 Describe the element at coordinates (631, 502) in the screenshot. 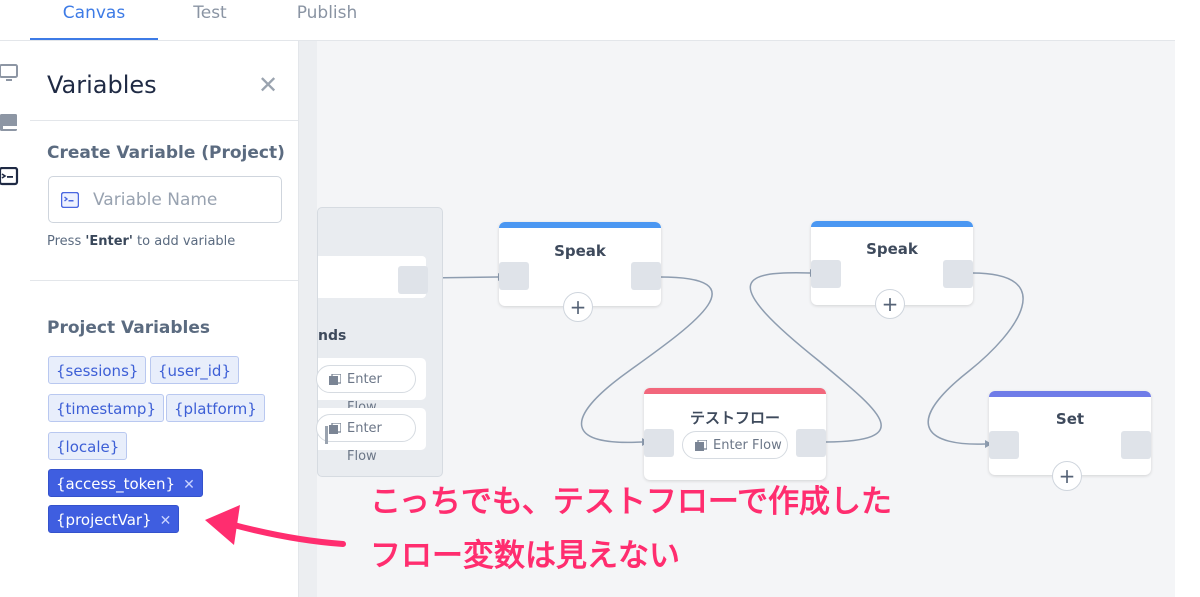

I see `annotation-text-line1: こっちでも、テストフローで作成した` at that location.